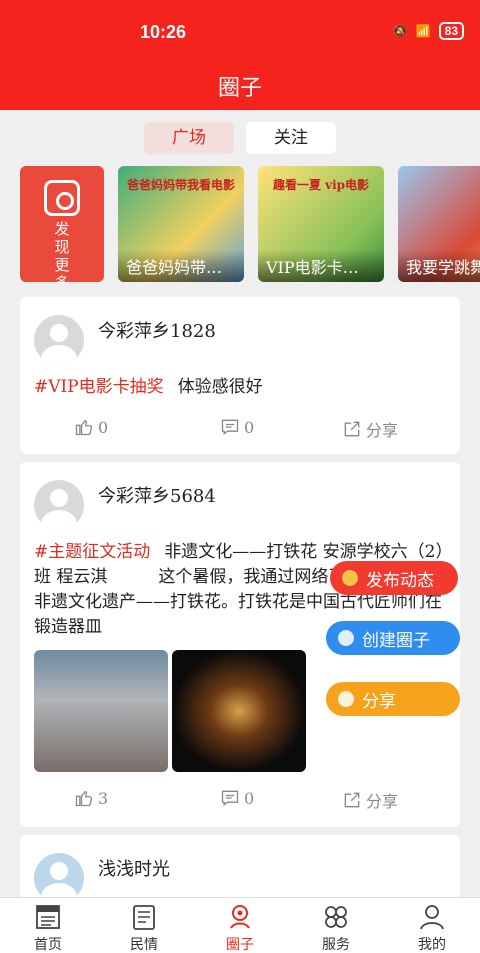  I want to click on circle-card: 我要学跳舞, so click(439, 224).